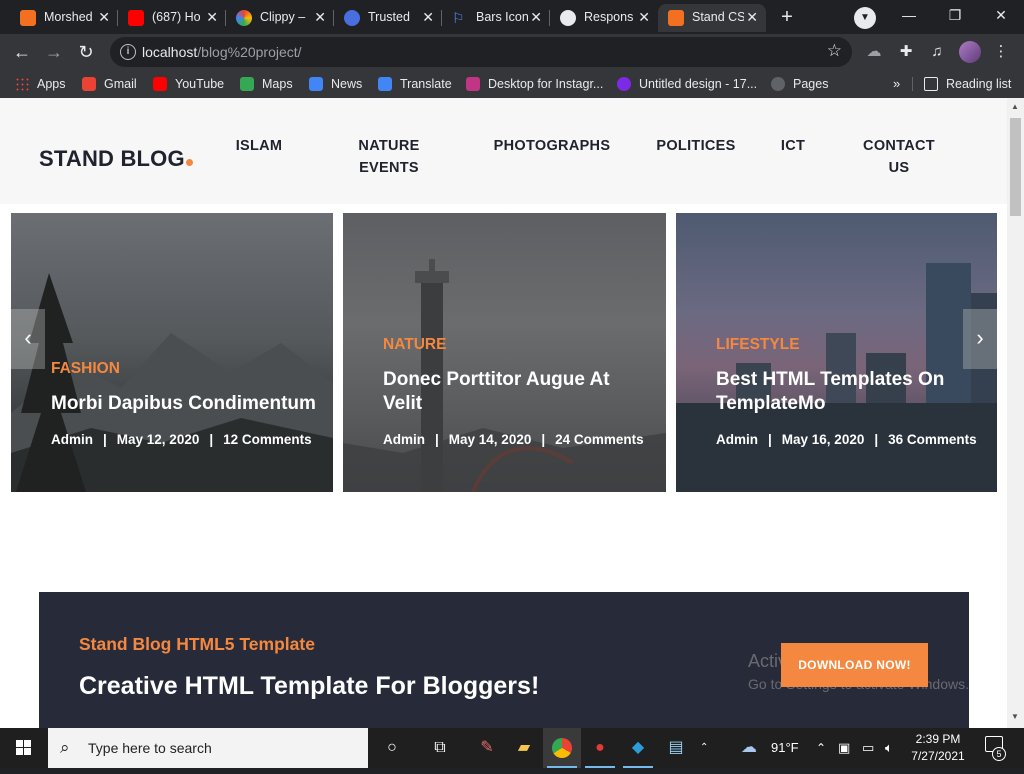 The width and height of the screenshot is (1024, 774). I want to click on network-icon: ▭, so click(868, 748).